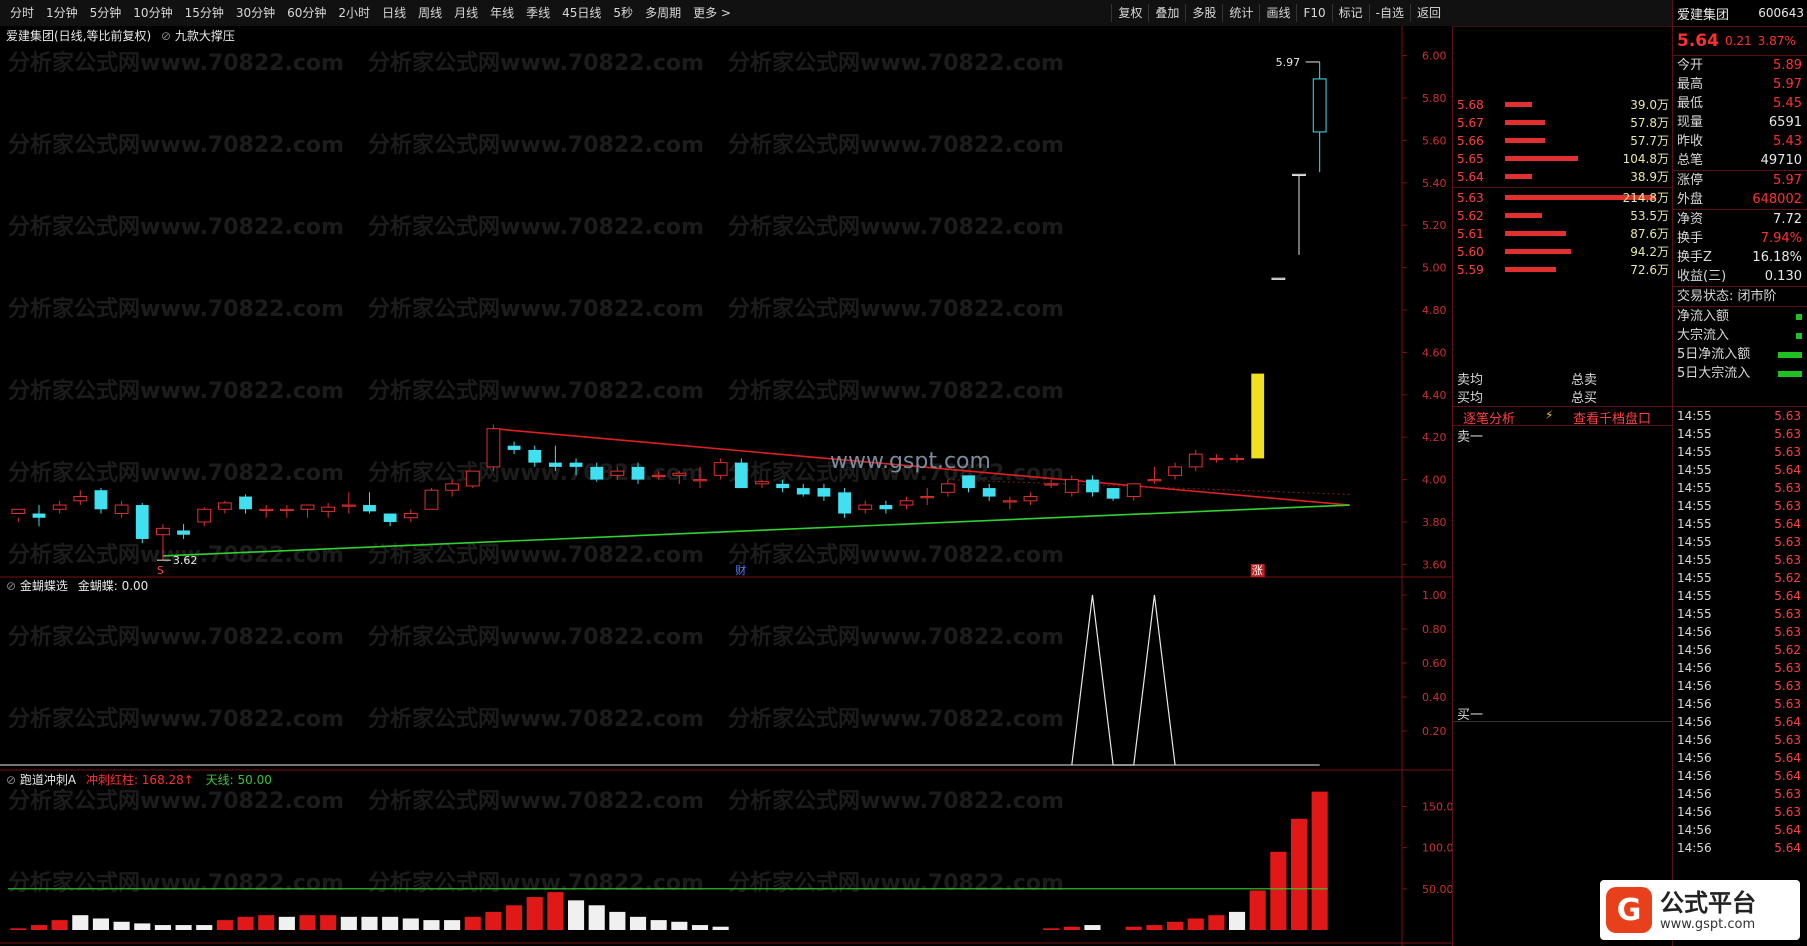 The height and width of the screenshot is (946, 1807). What do you see at coordinates (1489, 417) in the screenshot?
I see `tick-analysis-tab: 逐笔分析` at bounding box center [1489, 417].